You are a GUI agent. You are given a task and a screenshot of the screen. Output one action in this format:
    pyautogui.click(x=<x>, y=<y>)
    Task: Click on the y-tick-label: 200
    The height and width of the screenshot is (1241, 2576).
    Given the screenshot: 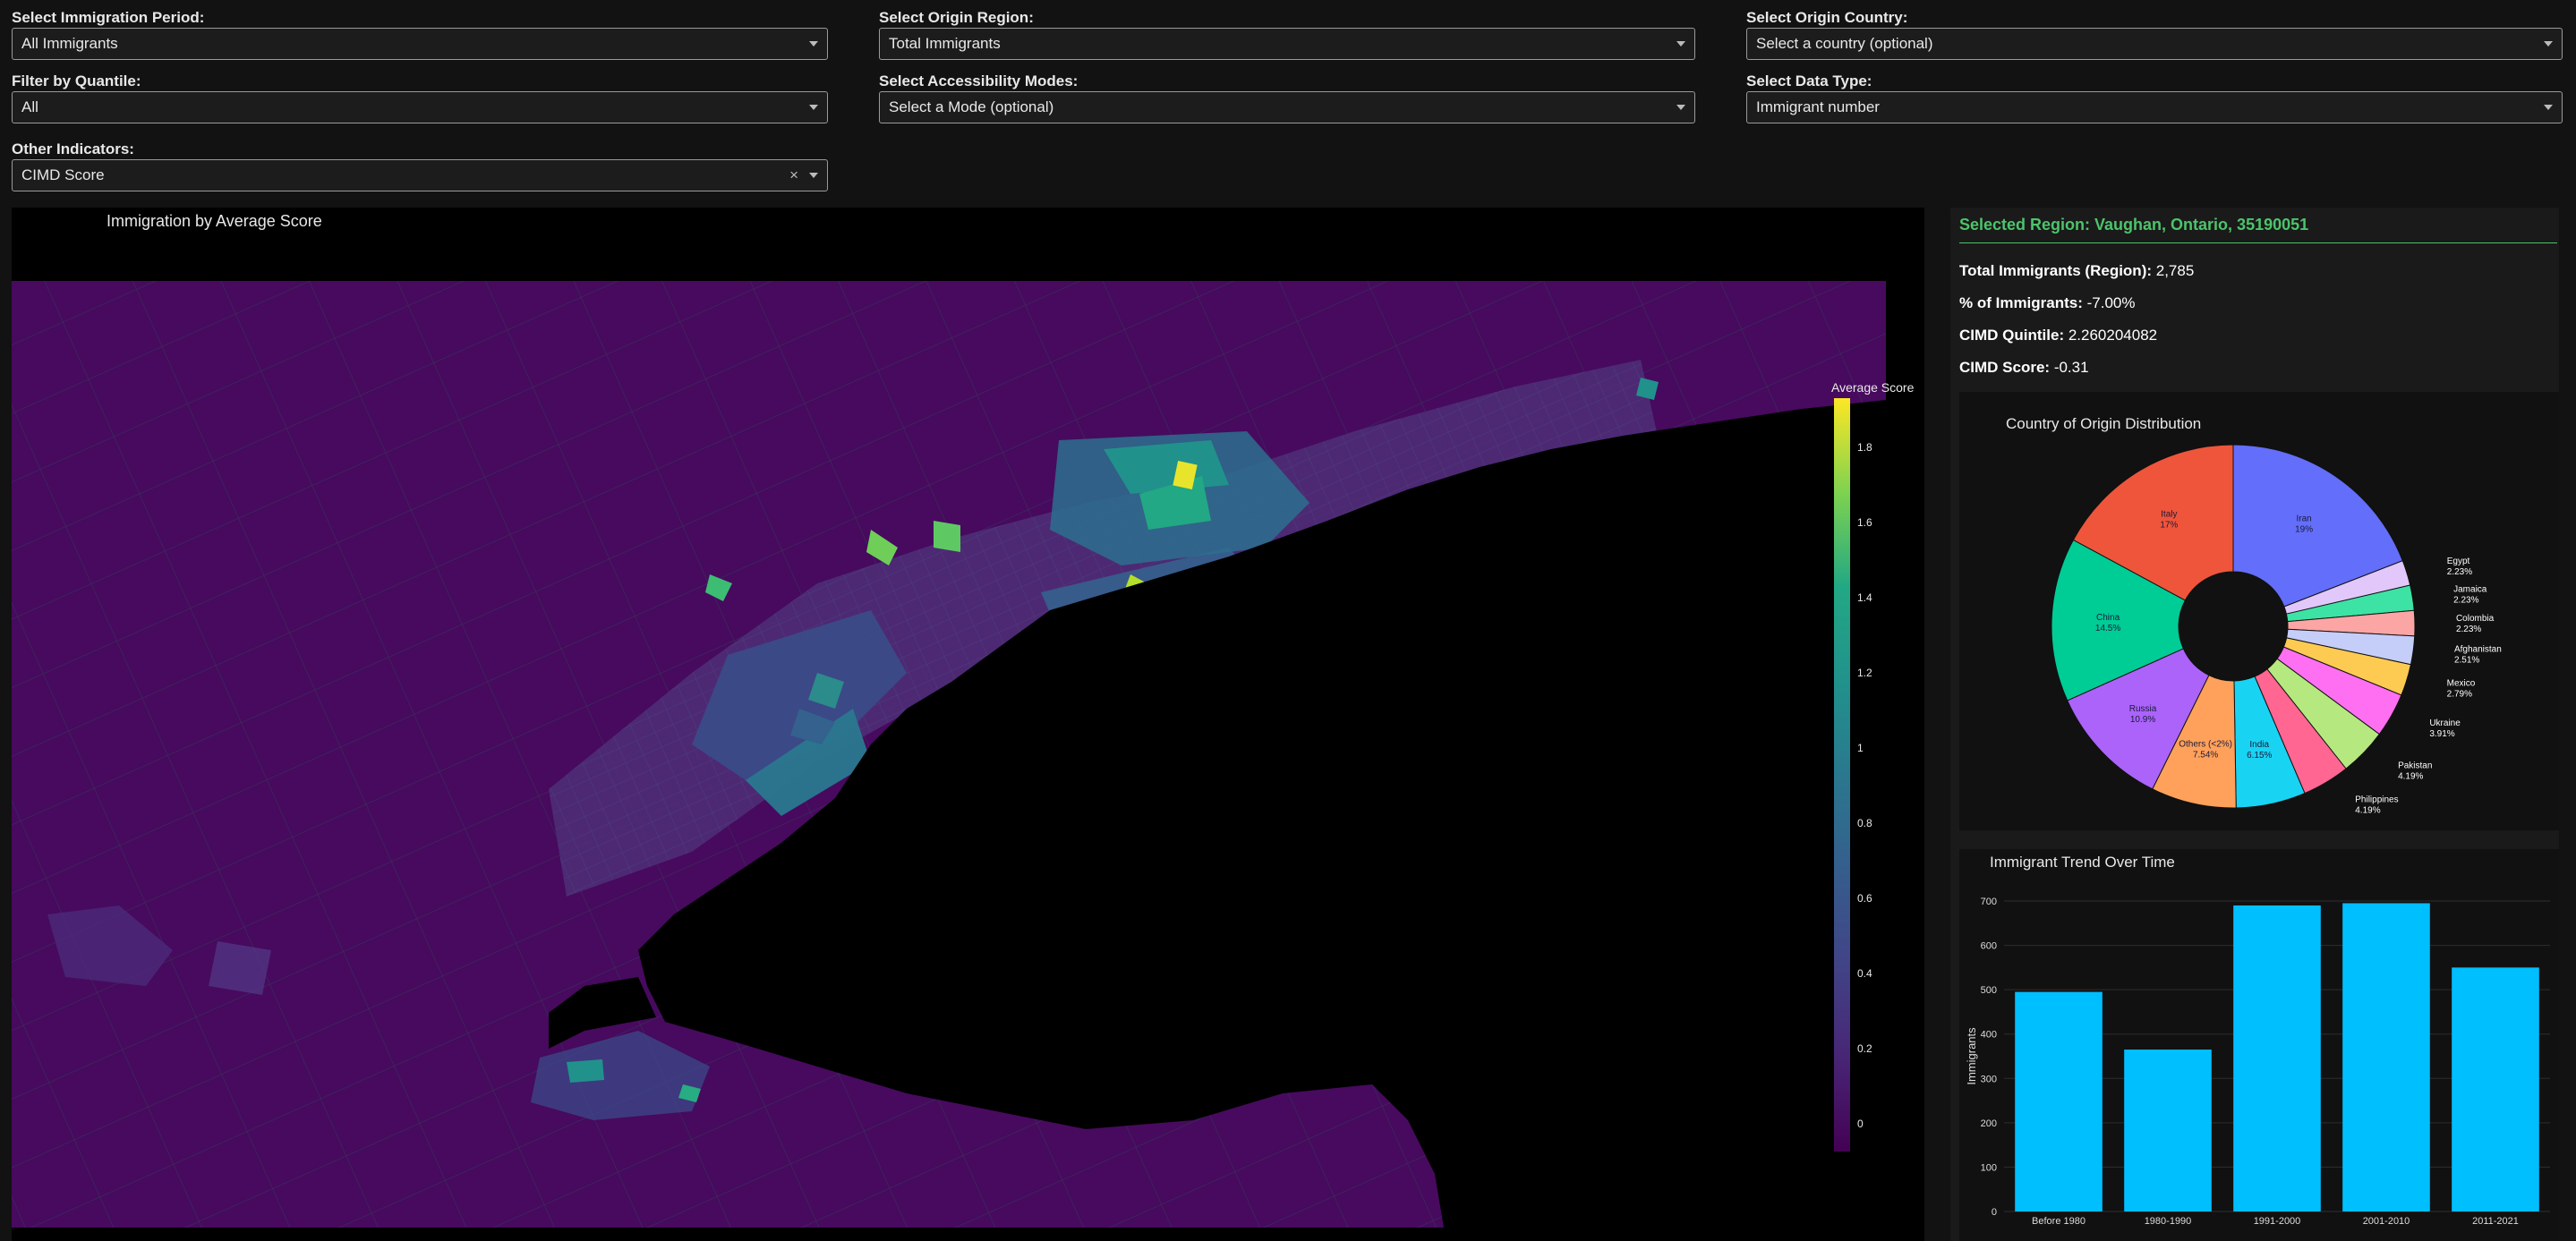 What is the action you would take?
    pyautogui.click(x=1989, y=1123)
    